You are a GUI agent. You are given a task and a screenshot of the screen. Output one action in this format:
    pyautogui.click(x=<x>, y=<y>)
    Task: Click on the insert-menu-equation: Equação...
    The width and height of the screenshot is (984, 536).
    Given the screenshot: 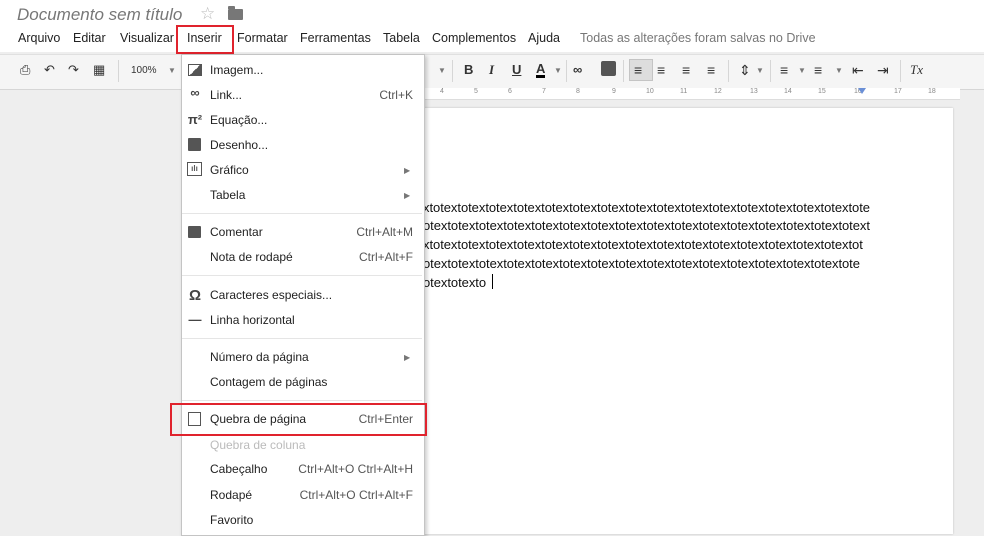 What is the action you would take?
    pyautogui.click(x=238, y=120)
    